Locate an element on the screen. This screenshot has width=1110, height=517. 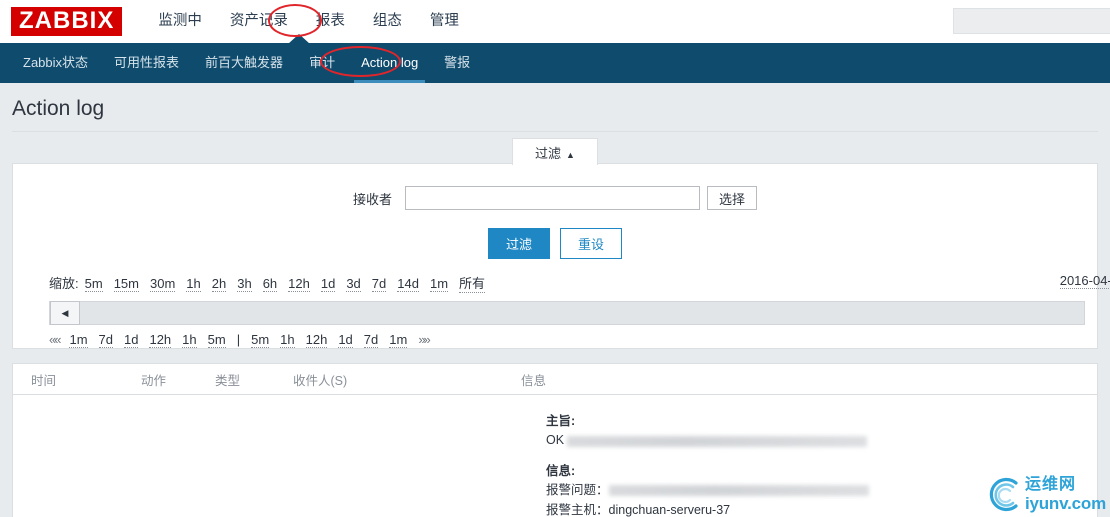
message-info-label: 信息: is located at coordinates (561, 470).